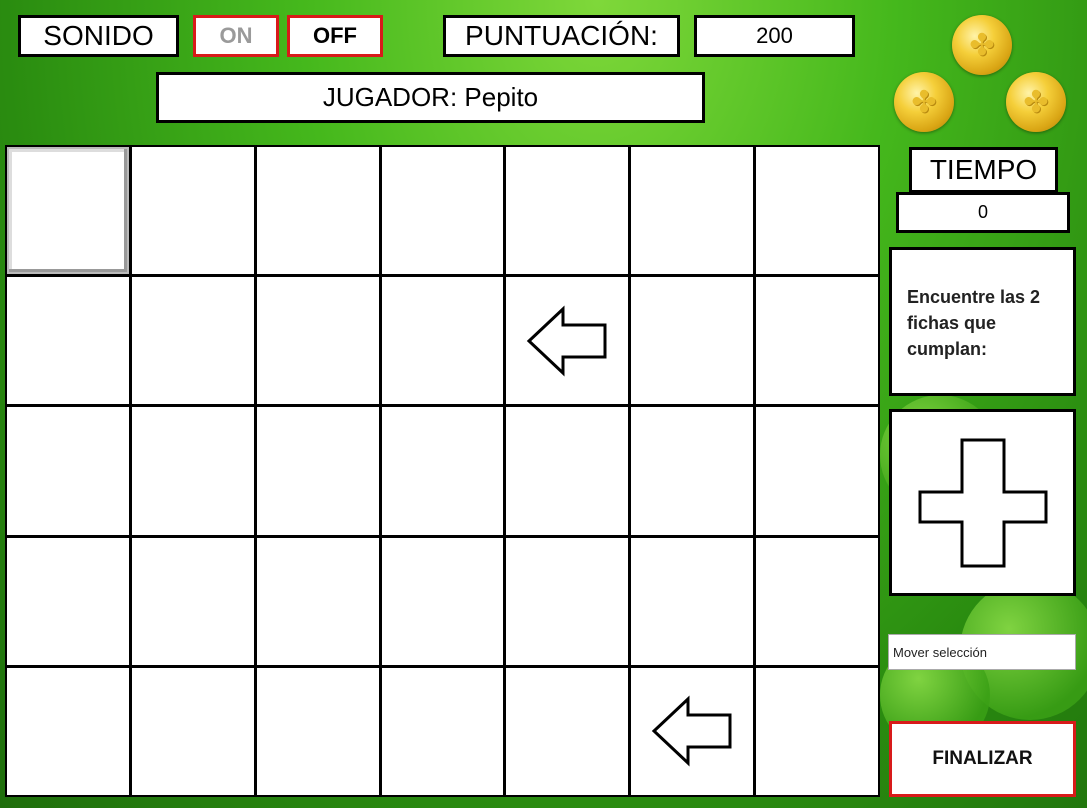  I want to click on move-selection-label: Mover selección, so click(940, 652).